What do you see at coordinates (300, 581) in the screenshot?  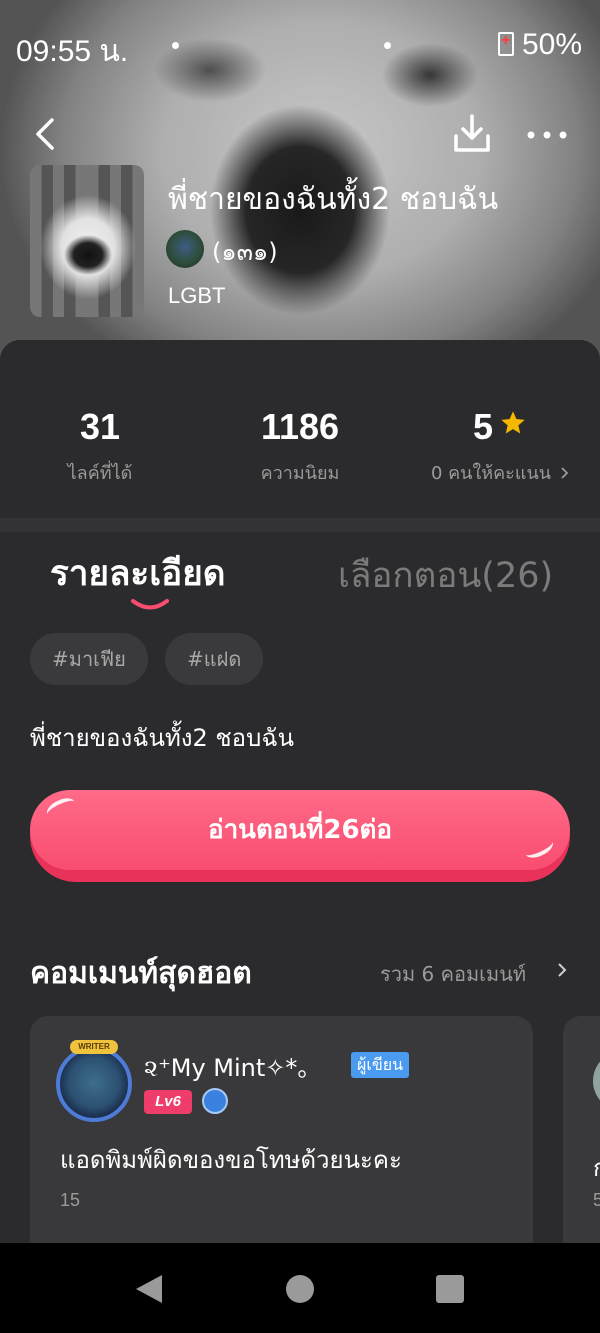 I see `tab-bar: รายละเอียด เลือกตอน(26)` at bounding box center [300, 581].